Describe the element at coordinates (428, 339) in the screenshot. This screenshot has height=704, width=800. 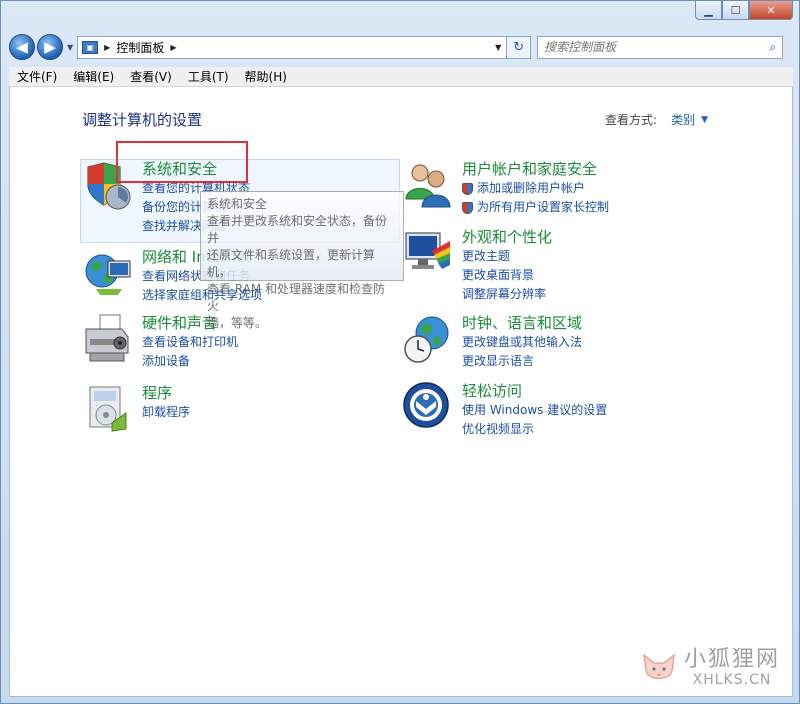
I see `clock-globe-icon` at that location.